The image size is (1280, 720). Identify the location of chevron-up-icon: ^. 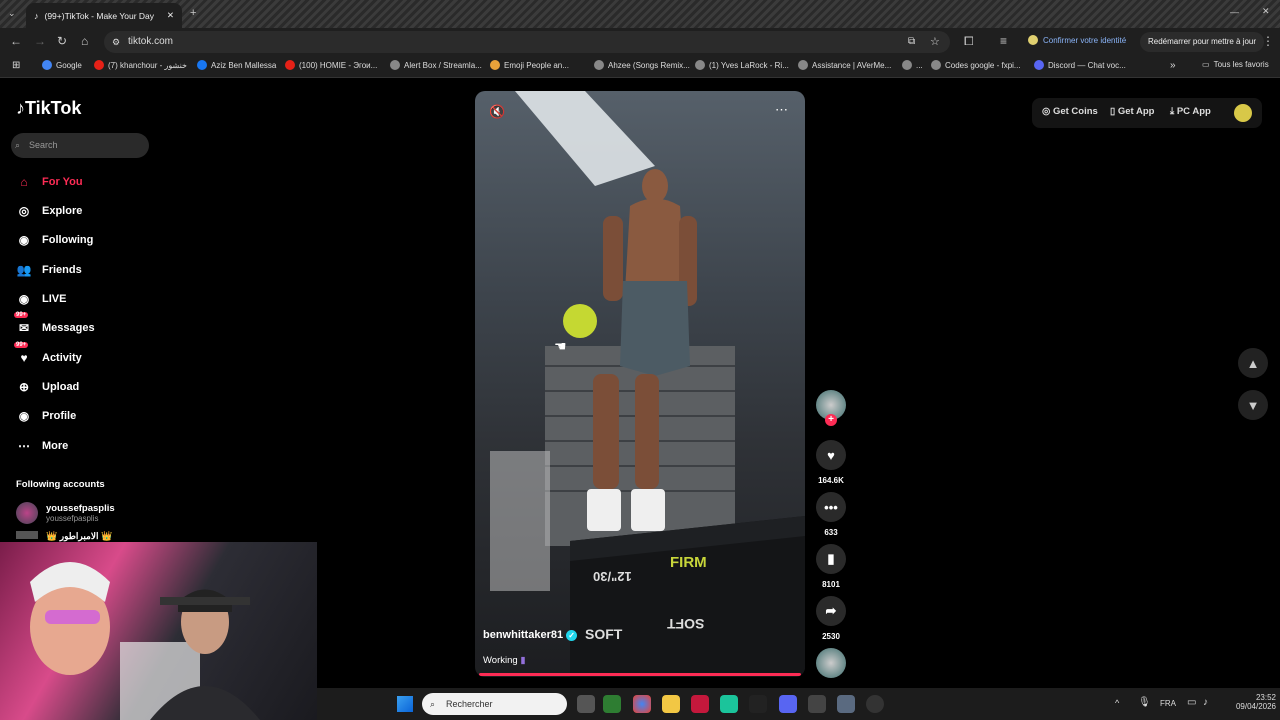
(1117, 703).